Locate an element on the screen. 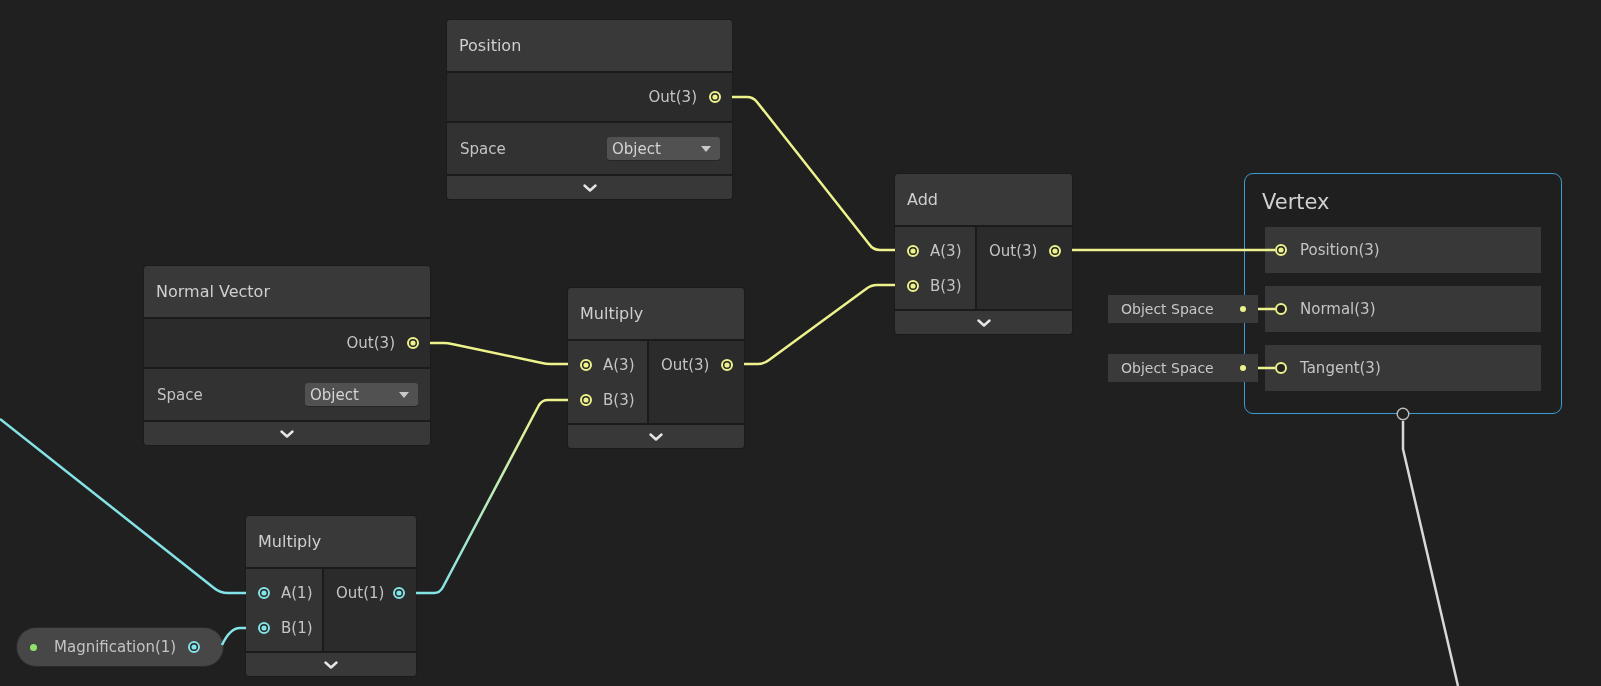 Image resolution: width=1601 pixels, height=686 pixels. port-label: A(1) is located at coordinates (297, 592).